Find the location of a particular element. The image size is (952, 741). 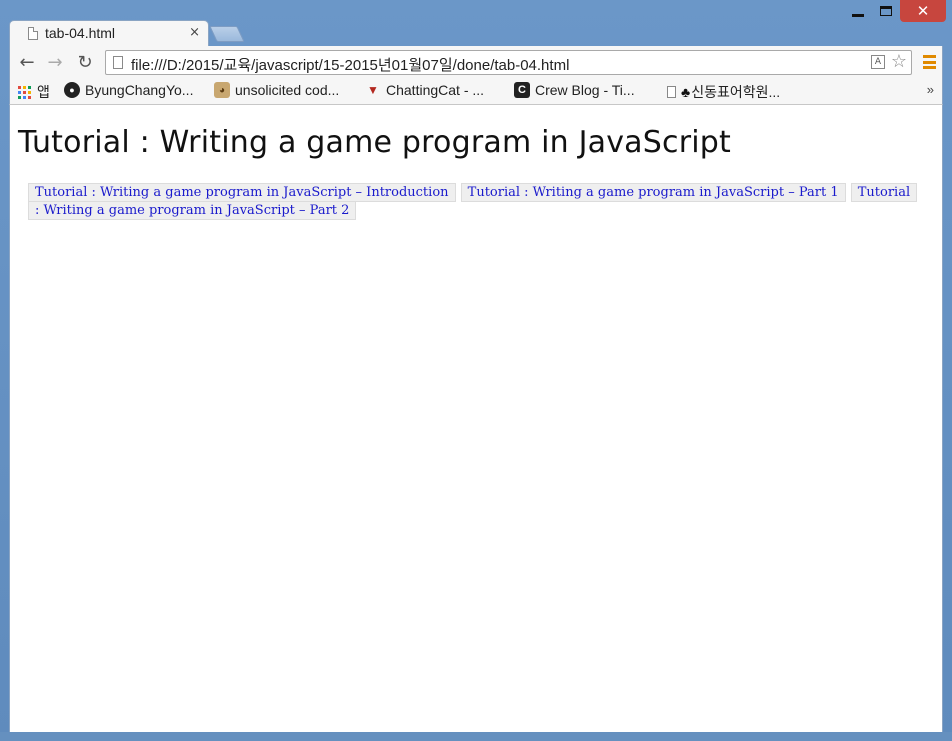

bookmarks-overflow-icon: » is located at coordinates (930, 89).